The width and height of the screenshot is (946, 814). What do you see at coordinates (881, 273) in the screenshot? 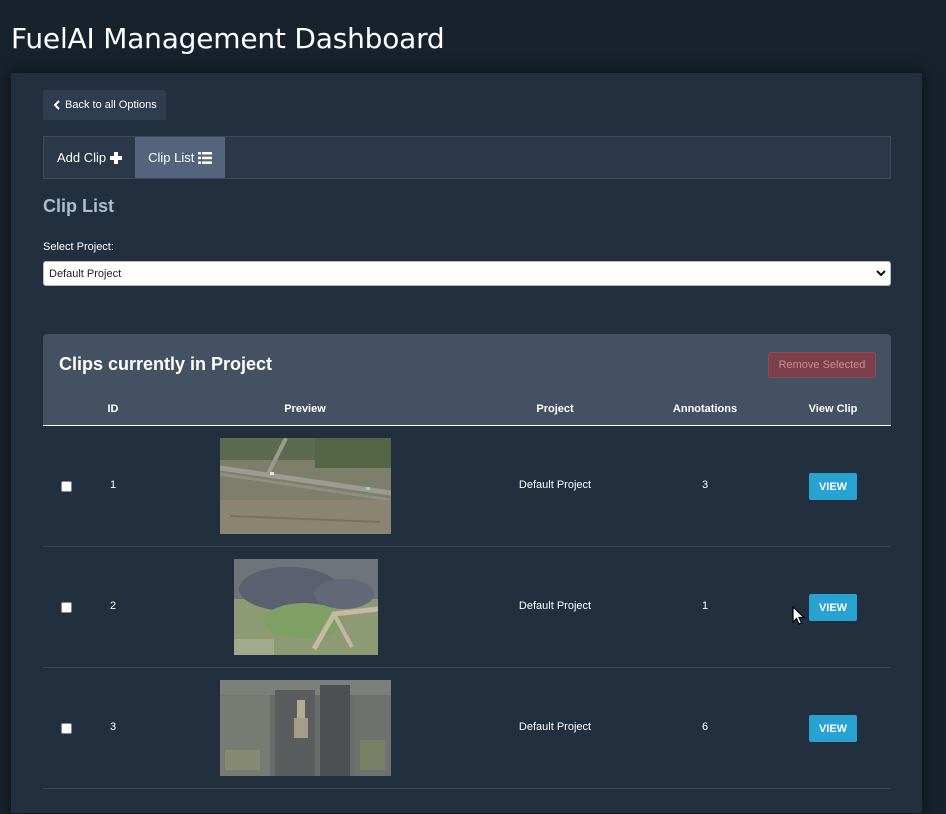
I see `chevron-down-icon` at bounding box center [881, 273].